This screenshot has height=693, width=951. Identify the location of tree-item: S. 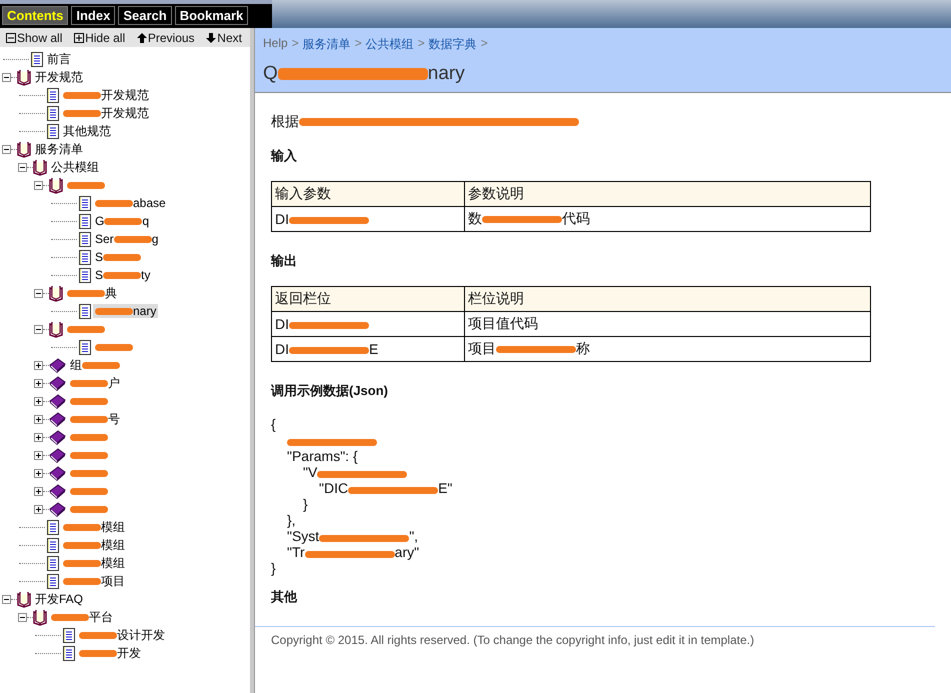
(118, 257).